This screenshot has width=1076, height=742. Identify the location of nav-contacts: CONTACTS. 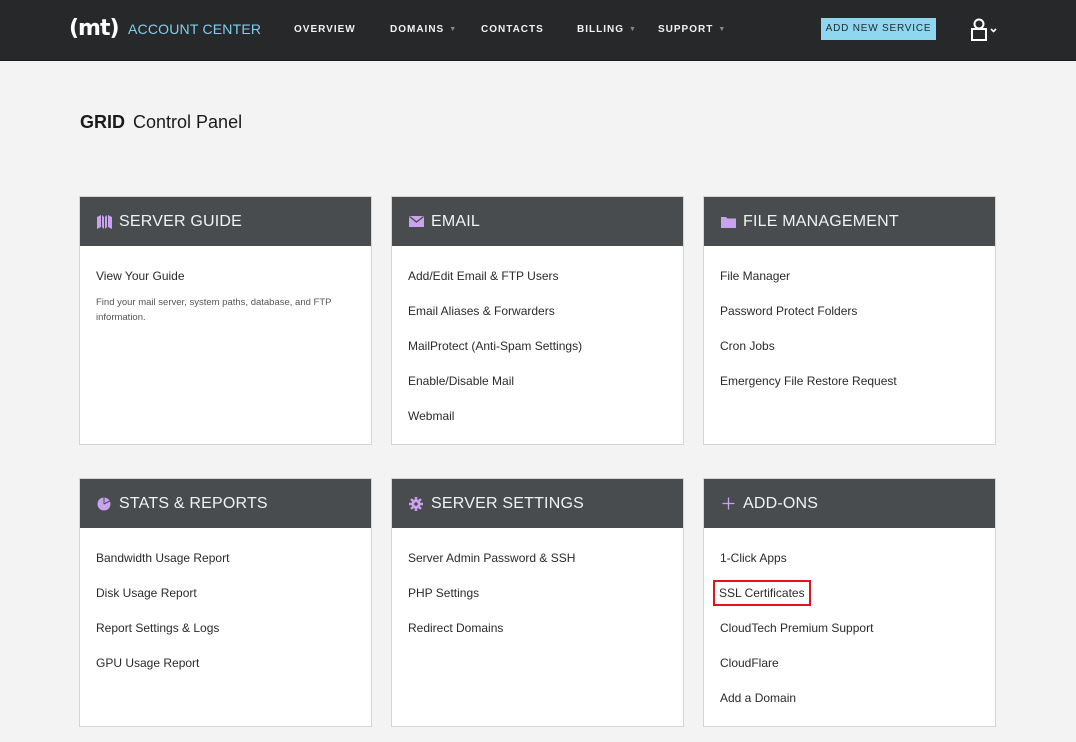
(512, 29).